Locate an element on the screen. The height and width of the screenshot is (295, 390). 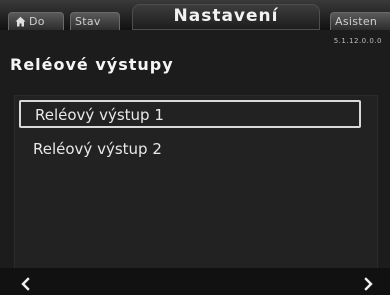
tab-status: Stav is located at coordinates (95, 21).